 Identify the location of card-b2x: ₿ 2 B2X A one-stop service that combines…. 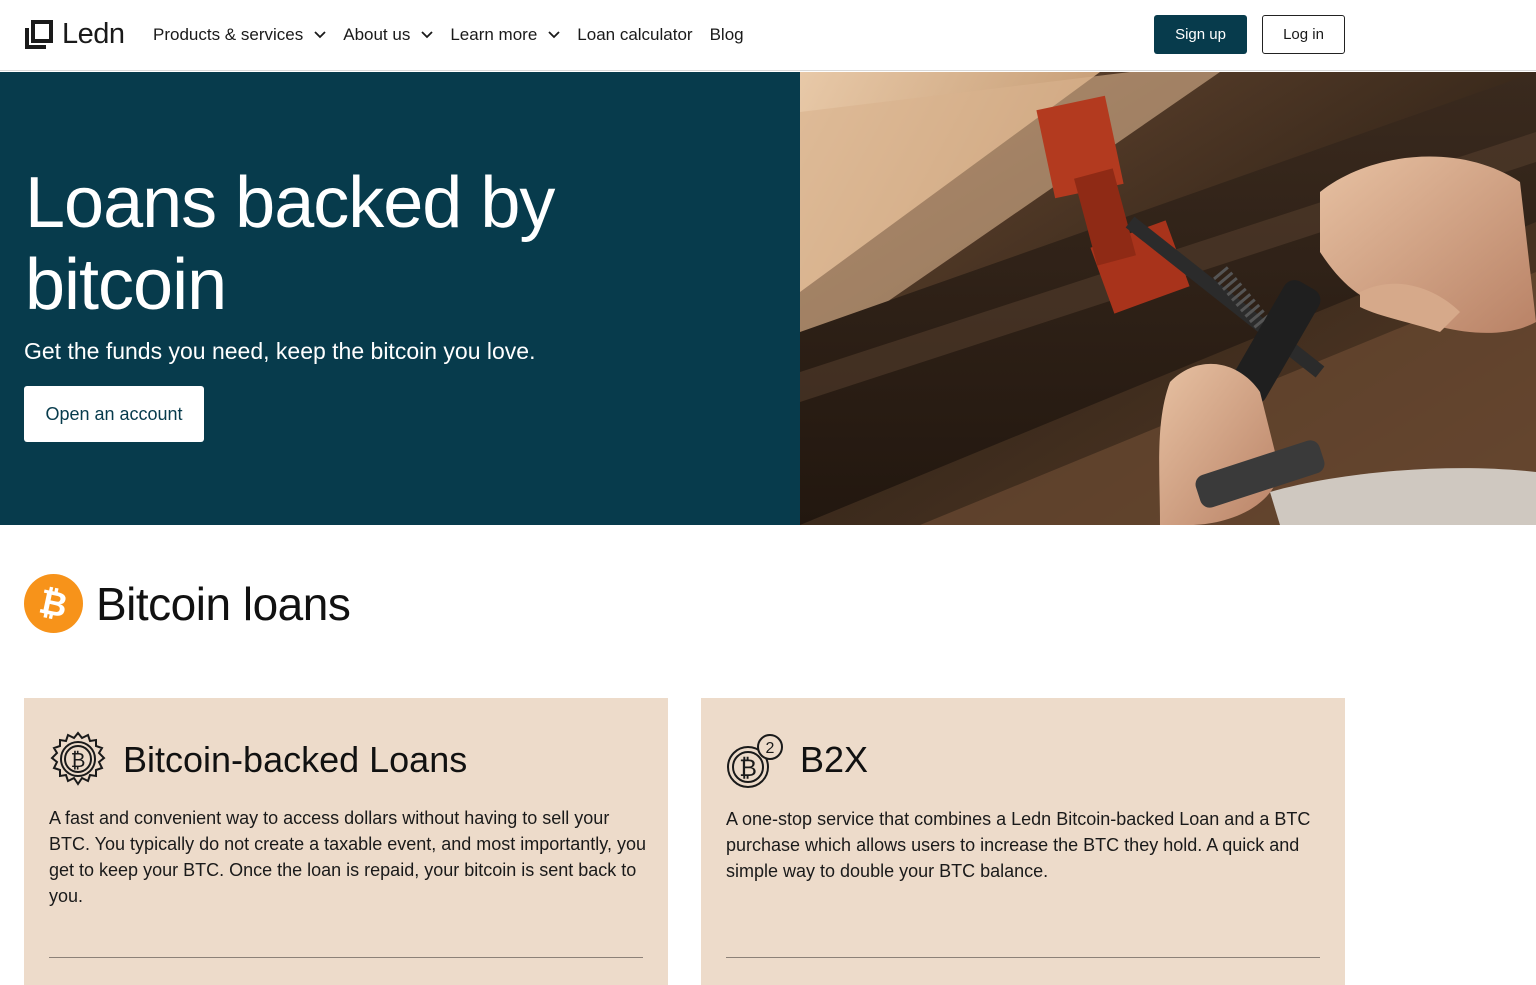
(1023, 841).